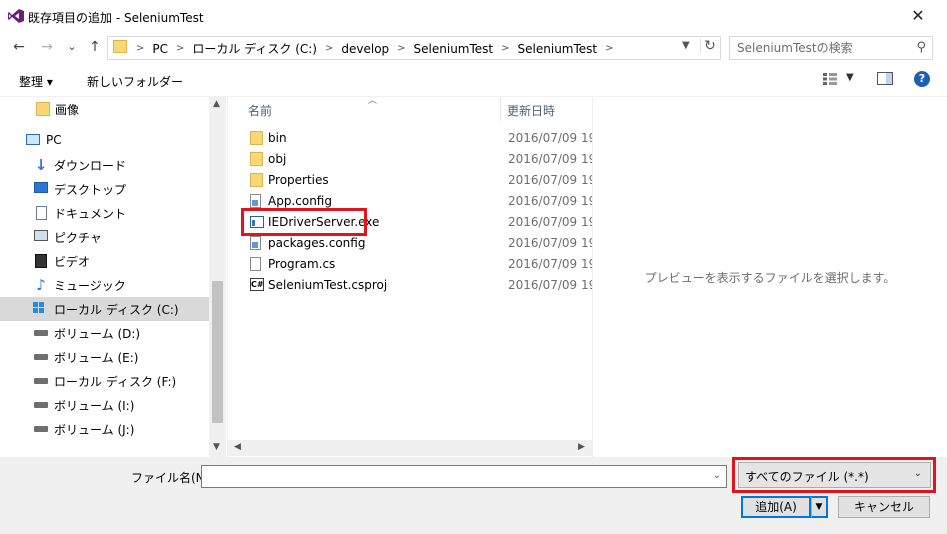 The width and height of the screenshot is (947, 534). What do you see at coordinates (54, 140) in the screenshot?
I see `sidebar-item-label: PC` at bounding box center [54, 140].